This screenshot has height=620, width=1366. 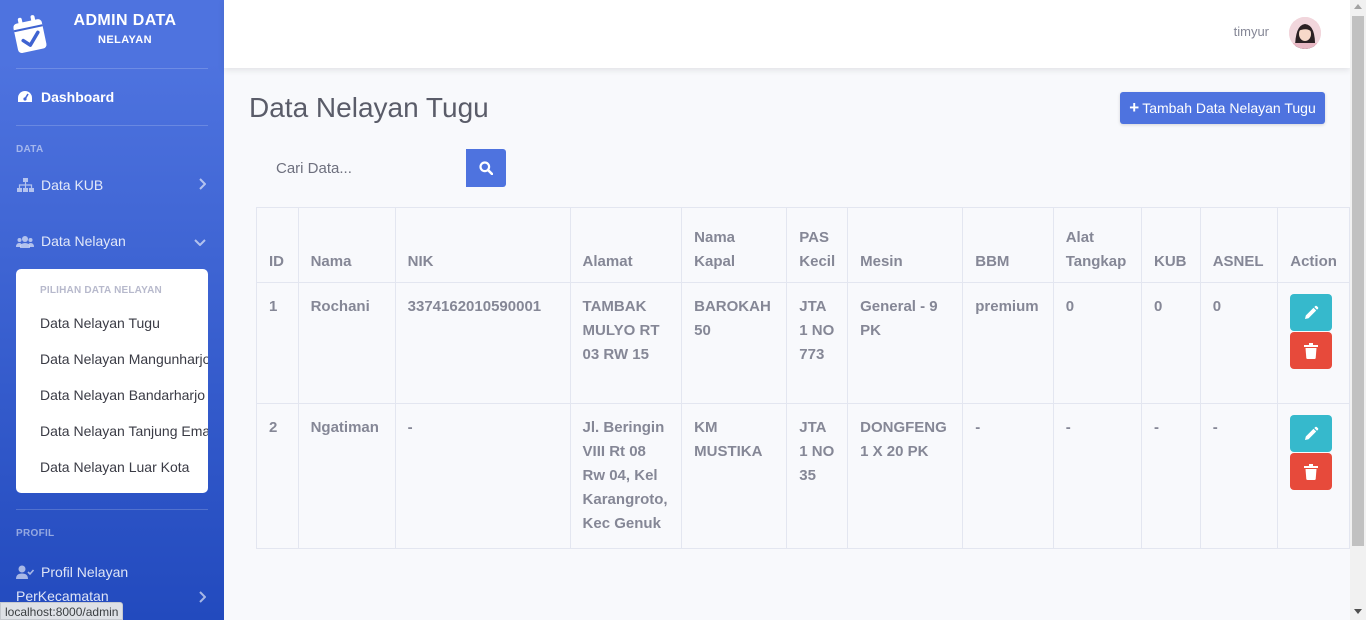 I want to click on sidebar-item-label: Dashboard, so click(x=78, y=97).